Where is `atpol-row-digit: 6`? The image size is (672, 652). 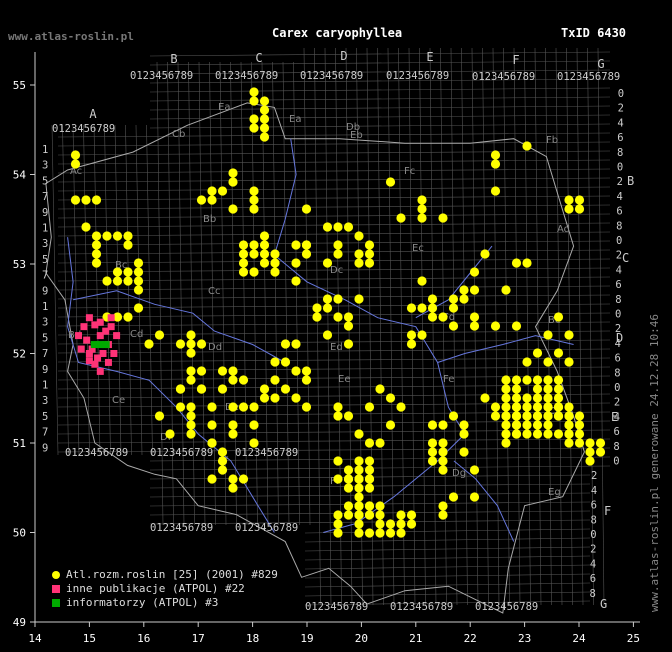
atpol-row-digit: 6 is located at coordinates (618, 285).